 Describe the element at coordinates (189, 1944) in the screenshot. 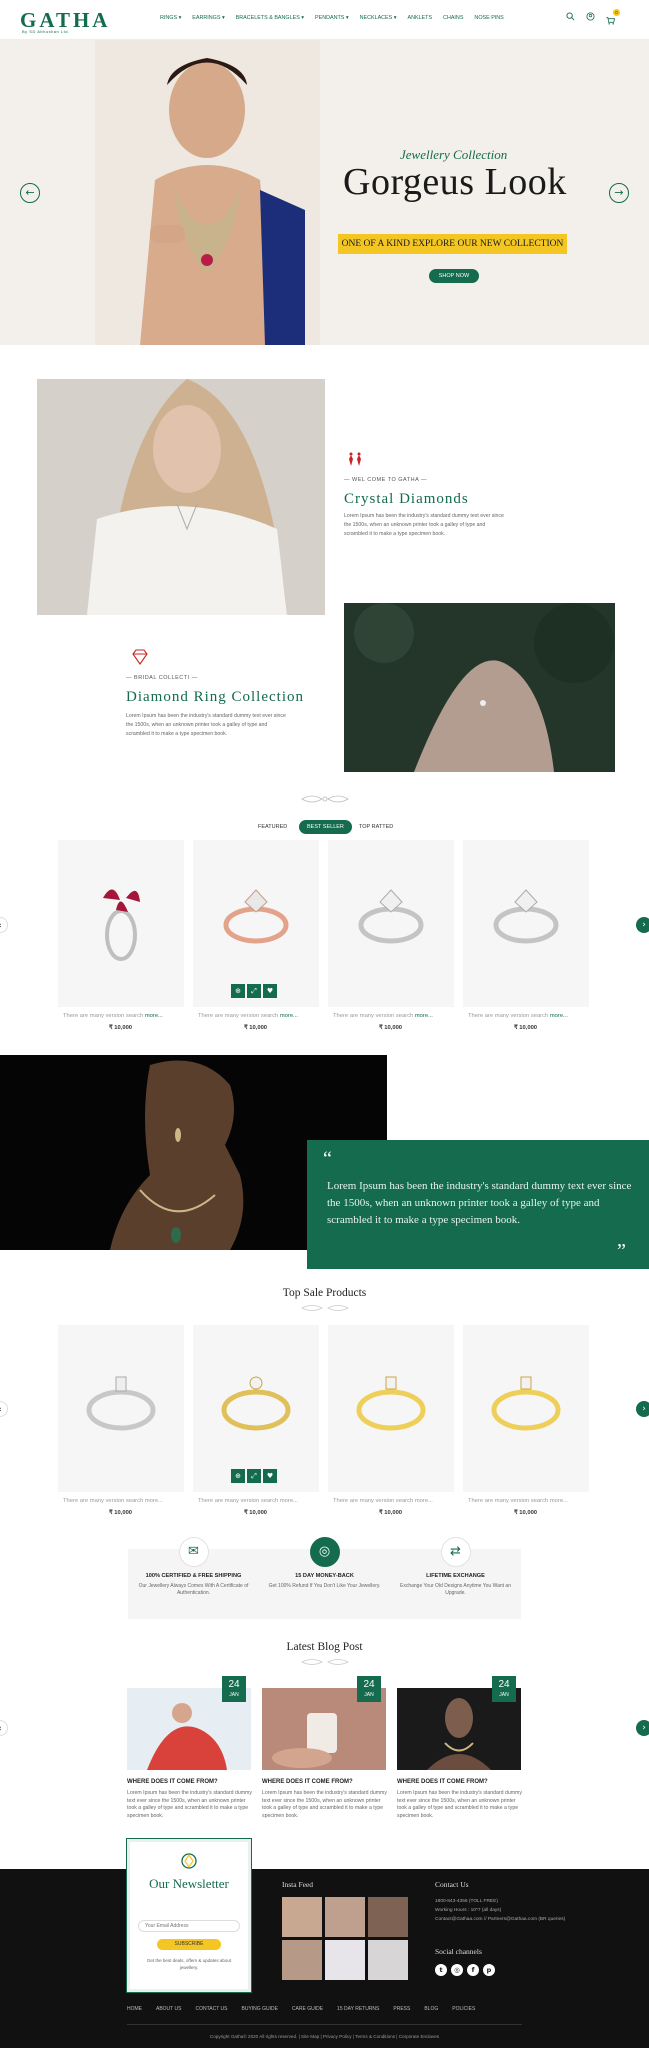

I see `subscribe-button: SUBSCRIBE` at that location.